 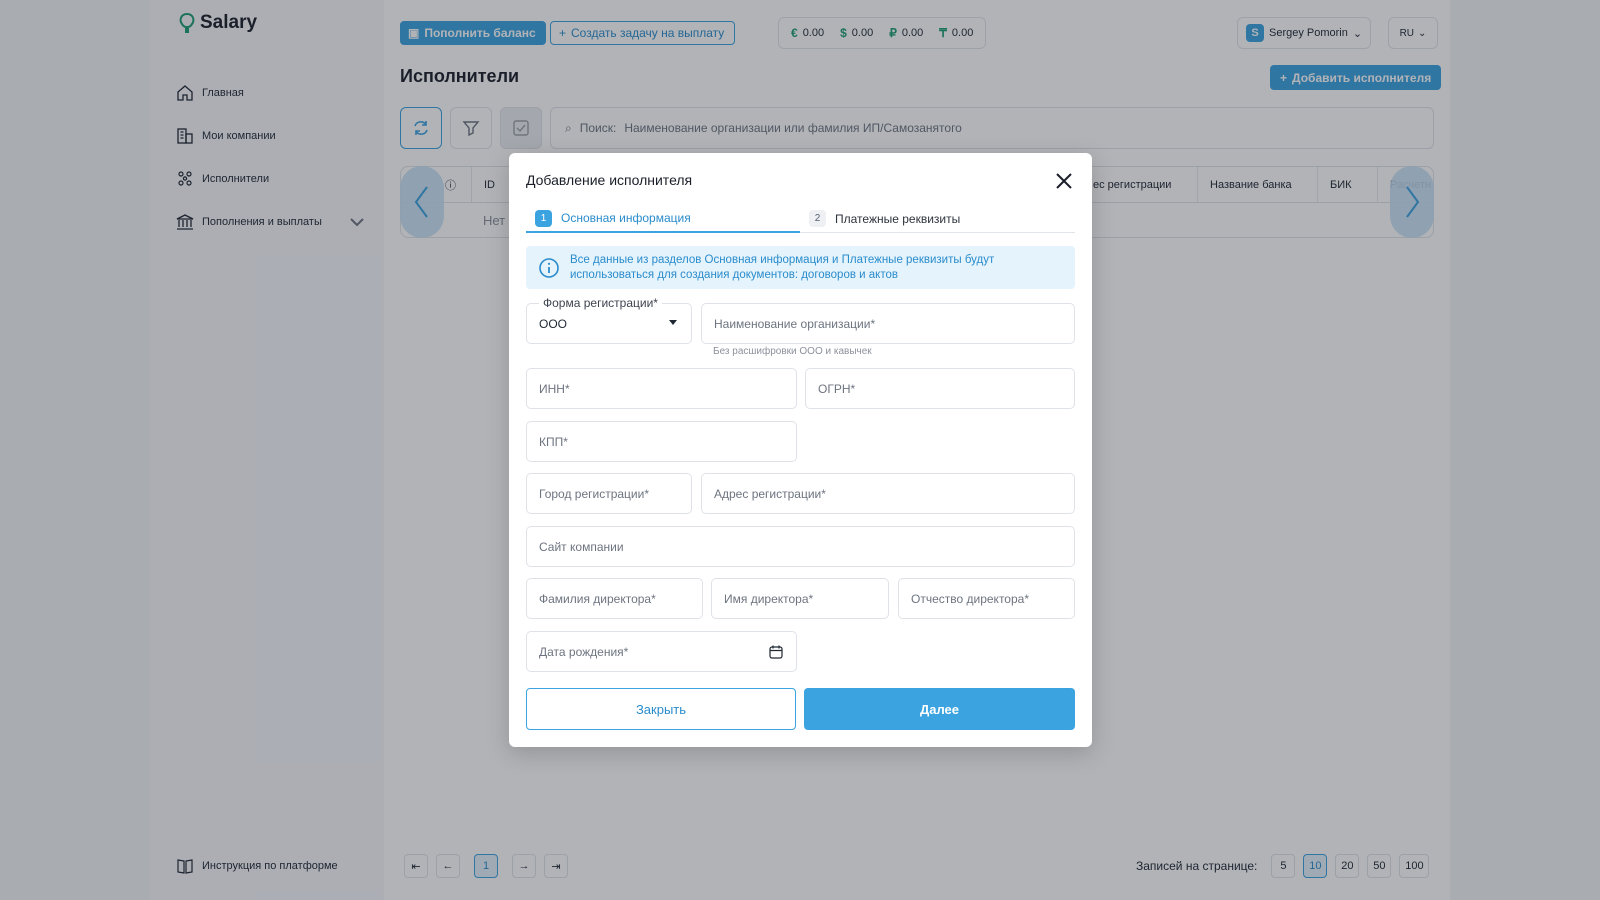 What do you see at coordinates (770, 493) in the screenshot?
I see `registration-address-placeholder: Адрес регистрации*` at bounding box center [770, 493].